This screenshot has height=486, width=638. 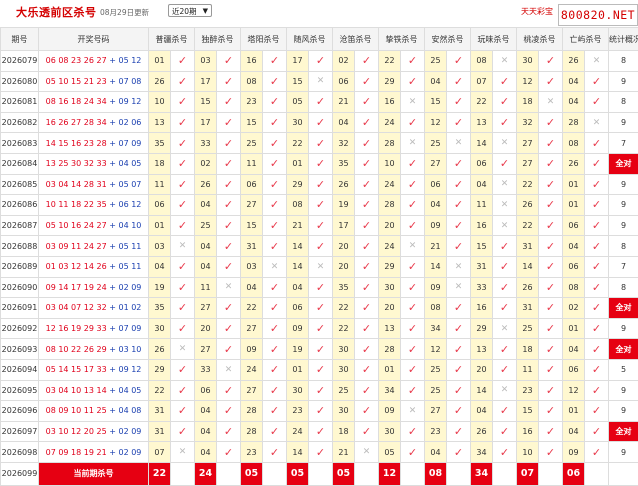 What do you see at coordinates (129, 60) in the screenshot?
I see `blue-balls: 05 12` at bounding box center [129, 60].